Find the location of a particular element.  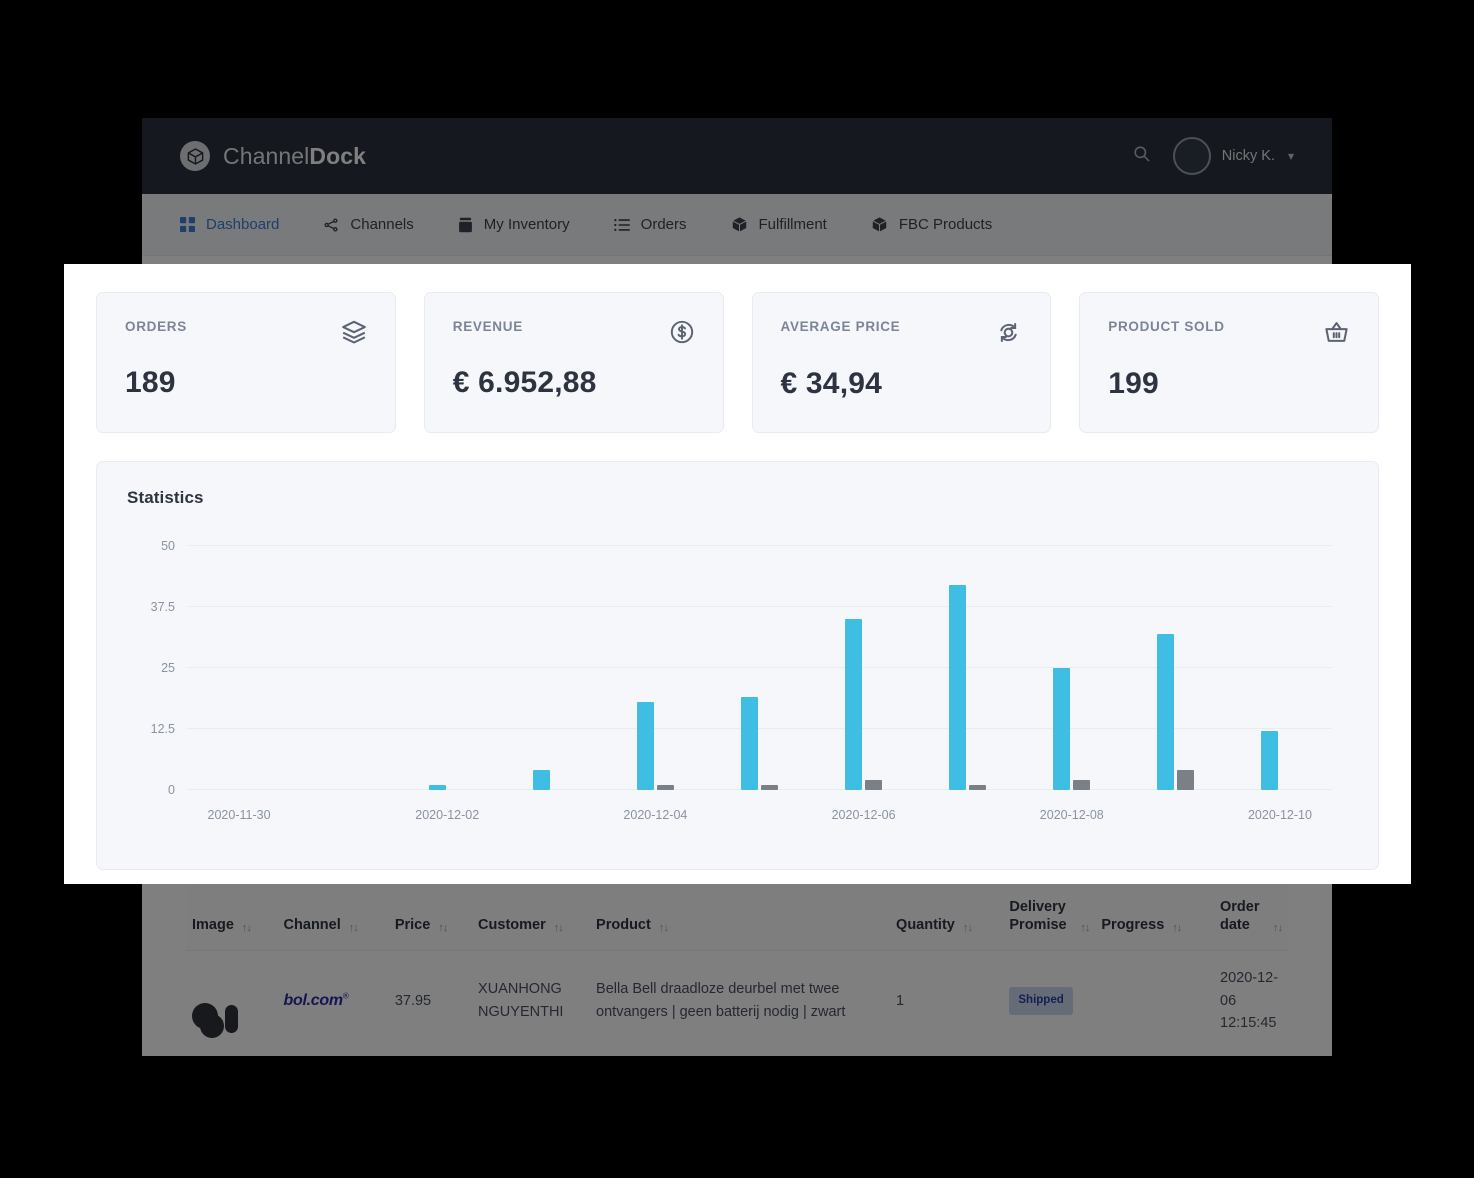

col-customer: Customer ↑↓ is located at coordinates (531, 916).